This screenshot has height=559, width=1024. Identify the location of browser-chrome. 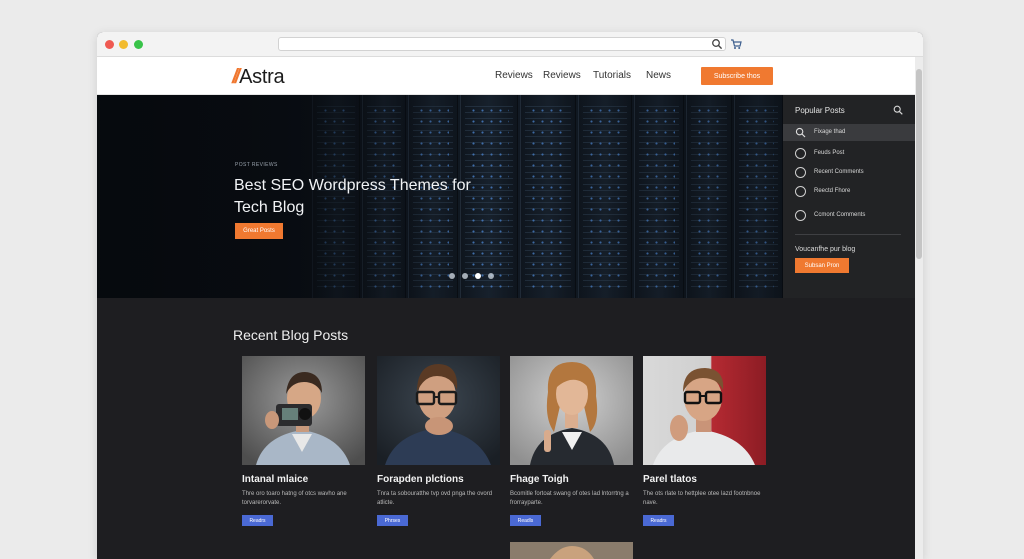
(510, 44).